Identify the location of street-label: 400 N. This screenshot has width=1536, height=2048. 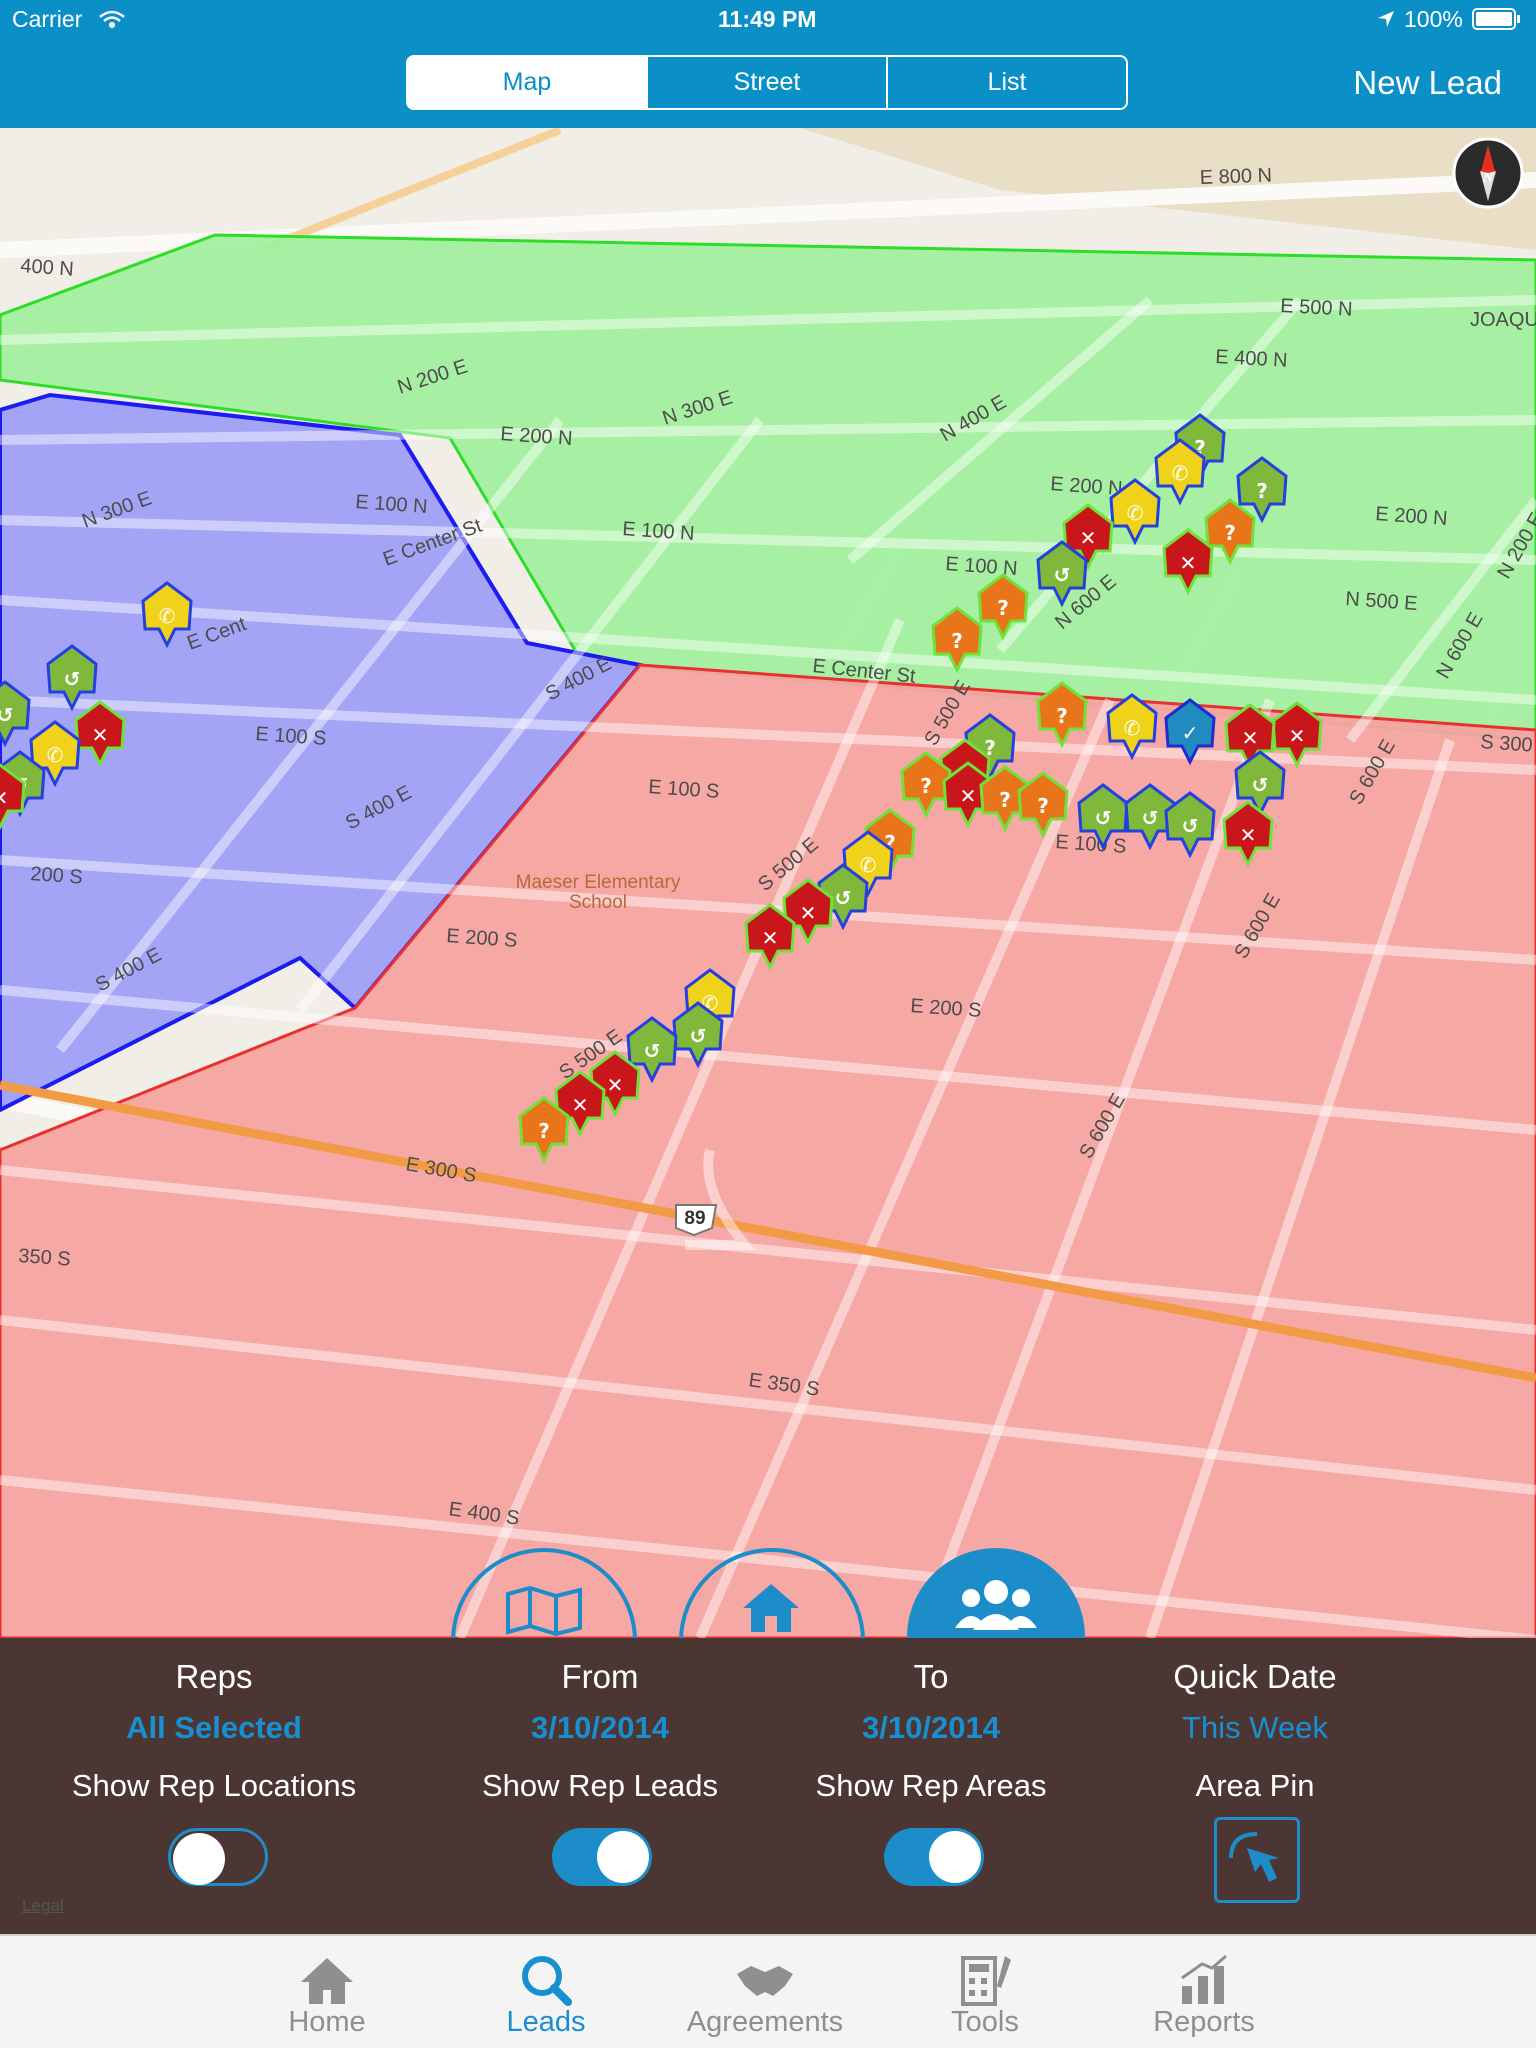
(47, 268).